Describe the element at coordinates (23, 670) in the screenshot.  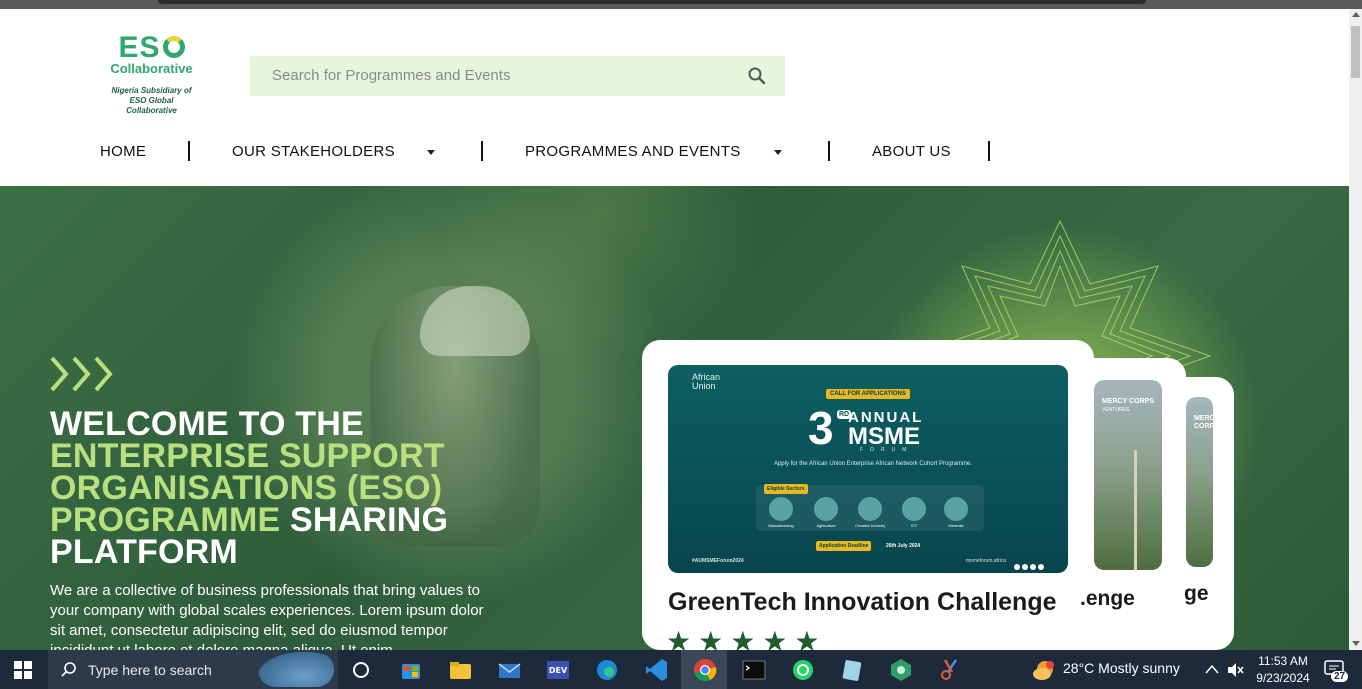
I see `windows-start-icon` at that location.